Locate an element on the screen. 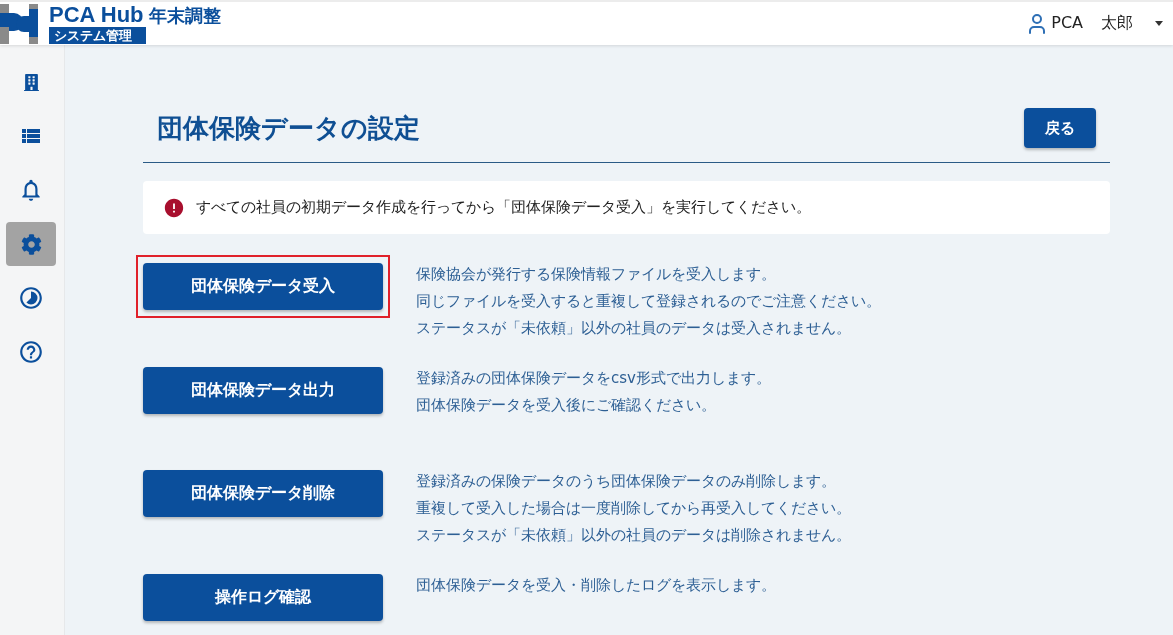  description-text: 重複して受入した場合は一度削除してから再受入してください。 is located at coordinates (633, 508).